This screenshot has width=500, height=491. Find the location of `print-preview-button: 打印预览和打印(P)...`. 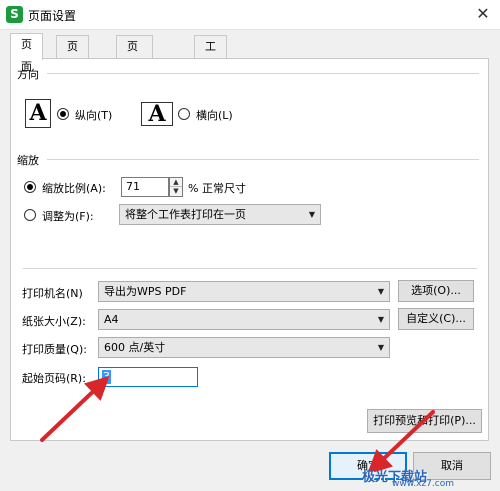

print-preview-button: 打印预览和打印(P)... is located at coordinates (424, 421).